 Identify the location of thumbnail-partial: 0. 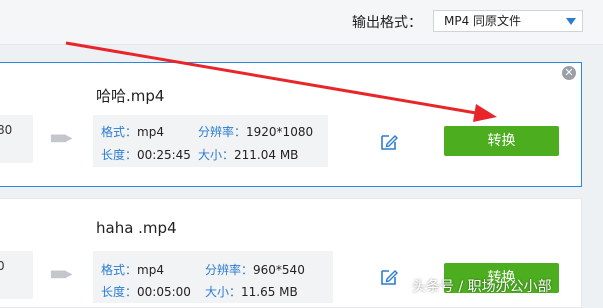
(16, 275).